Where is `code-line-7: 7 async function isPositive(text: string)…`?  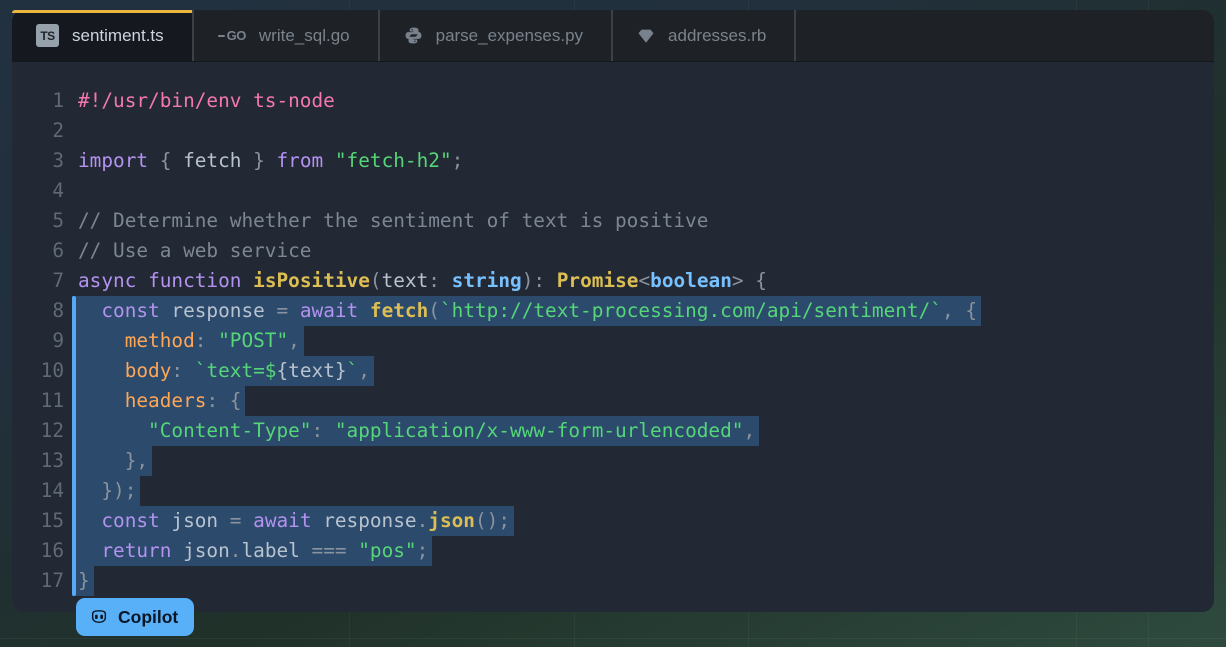 code-line-7: 7 async function isPositive(text: string)… is located at coordinates (613, 281).